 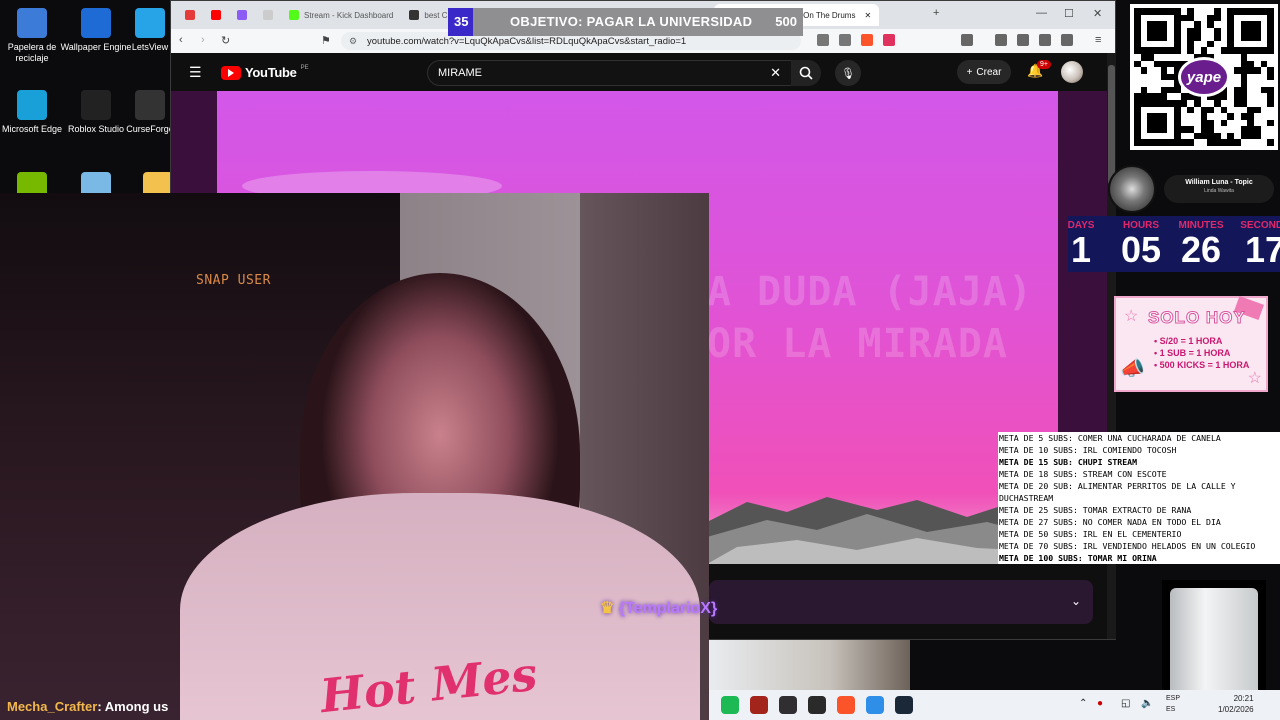 I want to click on close-tab-icon: ✕, so click(x=867, y=15).